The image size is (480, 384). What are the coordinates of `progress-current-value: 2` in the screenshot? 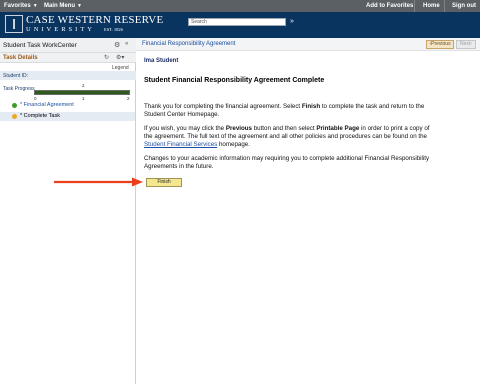 It's located at (83, 85).